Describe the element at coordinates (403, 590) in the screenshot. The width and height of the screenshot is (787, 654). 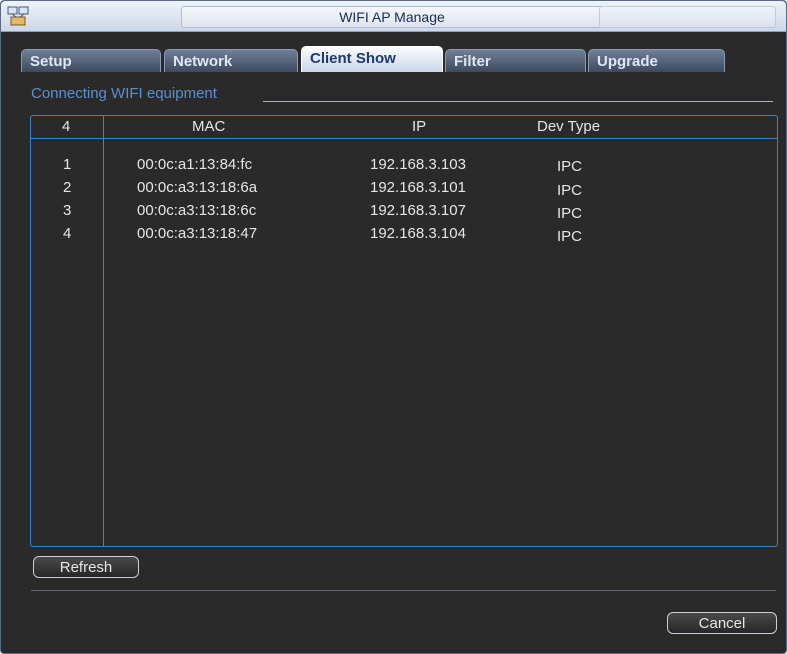
I see `footer-divider` at that location.